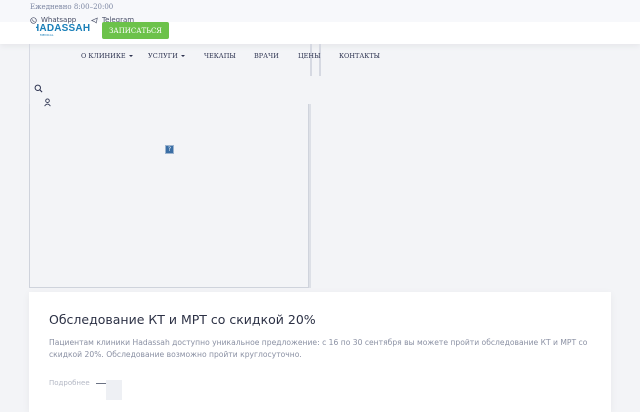  Describe the element at coordinates (169, 149) in the screenshot. I see `broken-image-icon: ?` at that location.